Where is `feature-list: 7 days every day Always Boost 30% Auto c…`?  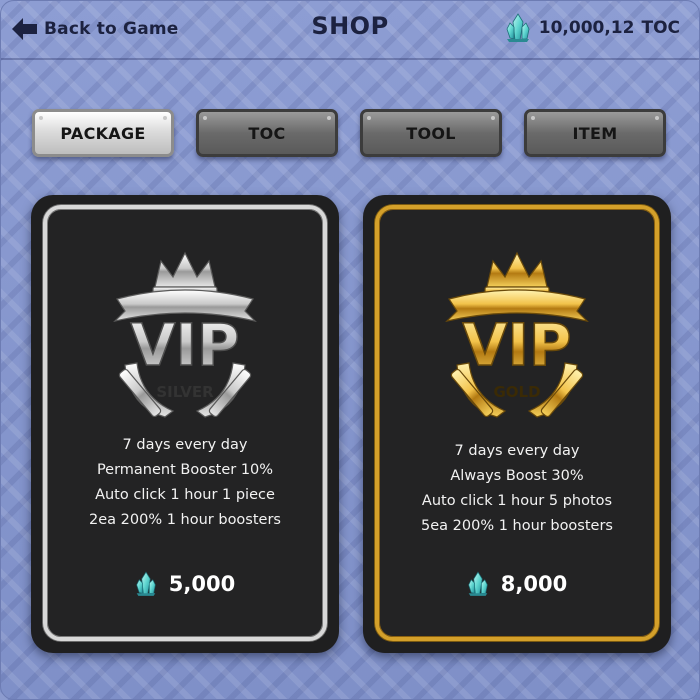
feature-list: 7 days every day Always Boost 30% Auto c… is located at coordinates (517, 489).